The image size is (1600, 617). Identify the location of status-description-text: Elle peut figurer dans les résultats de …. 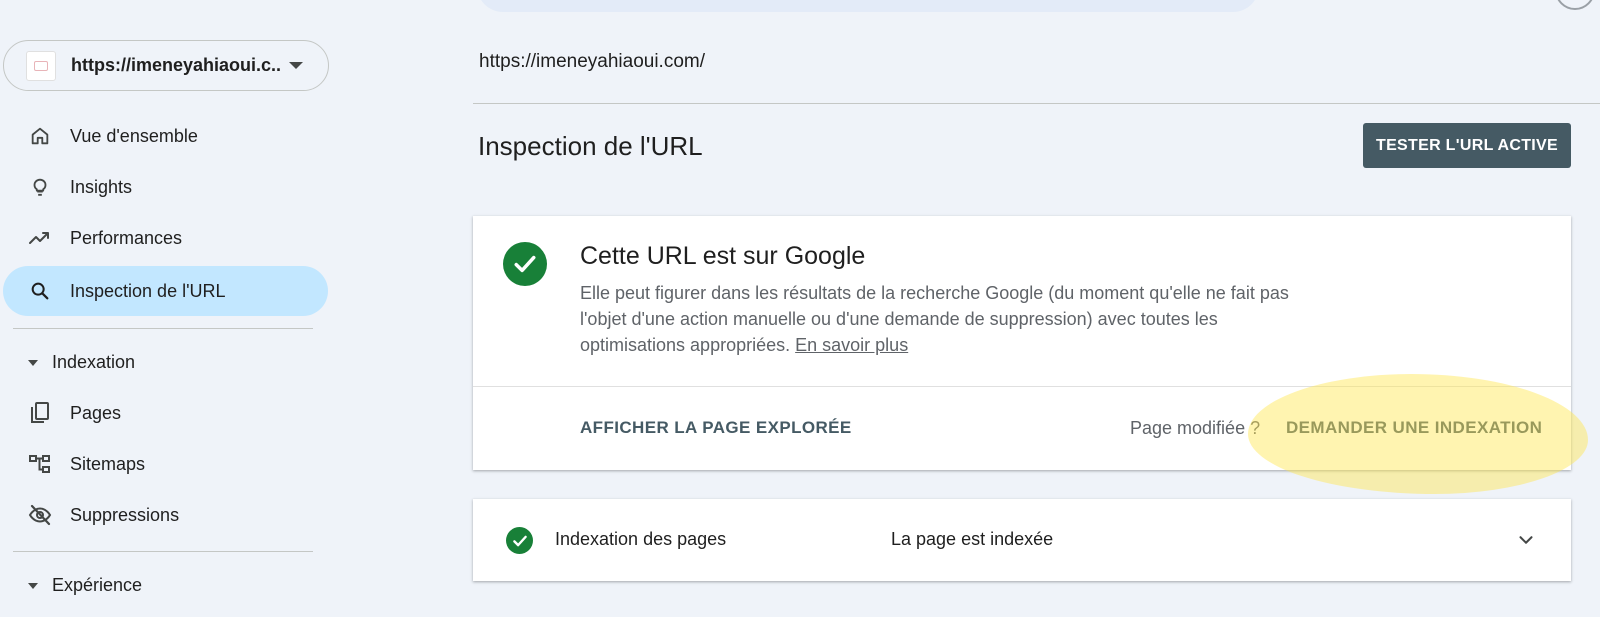
(934, 319).